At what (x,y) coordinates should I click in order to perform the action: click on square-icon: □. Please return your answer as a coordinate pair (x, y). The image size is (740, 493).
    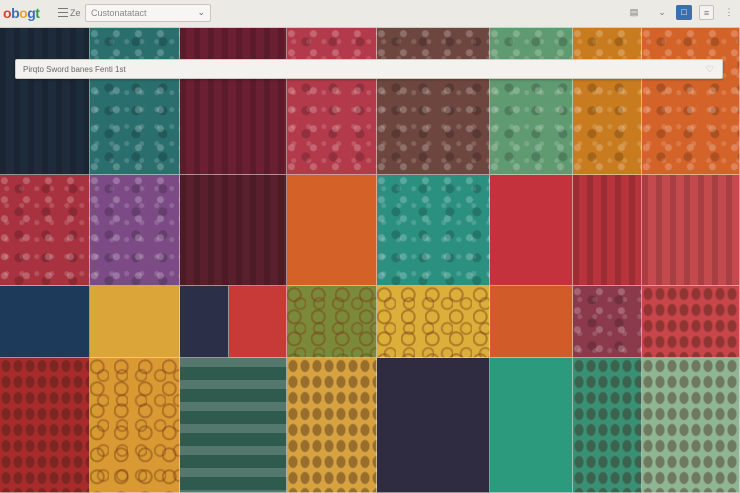
    Looking at the image, I should click on (684, 12).